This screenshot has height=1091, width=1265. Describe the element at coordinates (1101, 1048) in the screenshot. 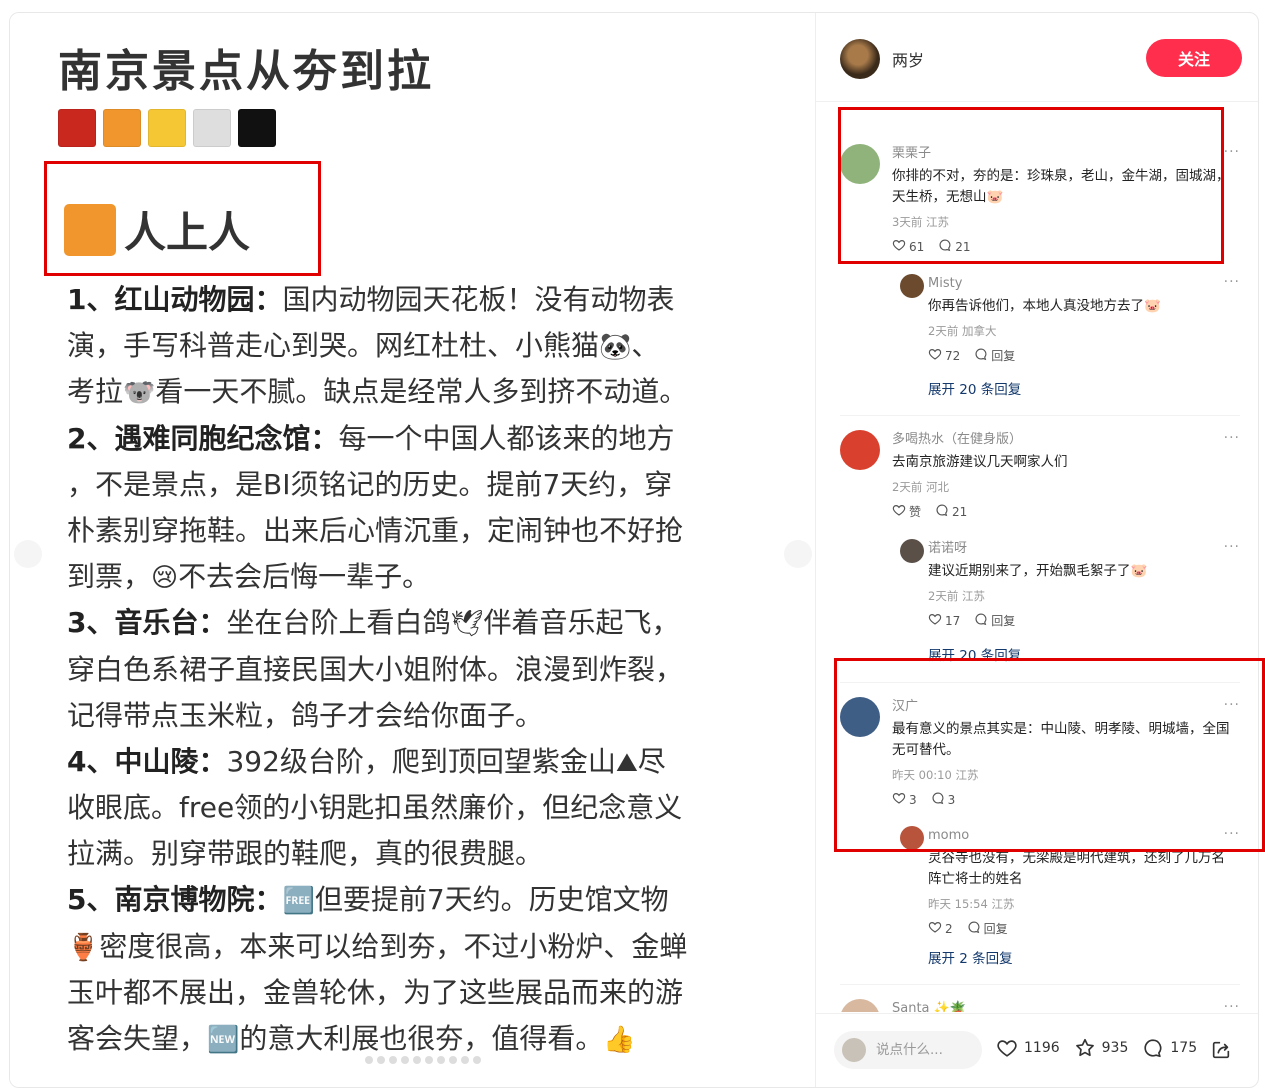

I see `collect-button: 935` at that location.